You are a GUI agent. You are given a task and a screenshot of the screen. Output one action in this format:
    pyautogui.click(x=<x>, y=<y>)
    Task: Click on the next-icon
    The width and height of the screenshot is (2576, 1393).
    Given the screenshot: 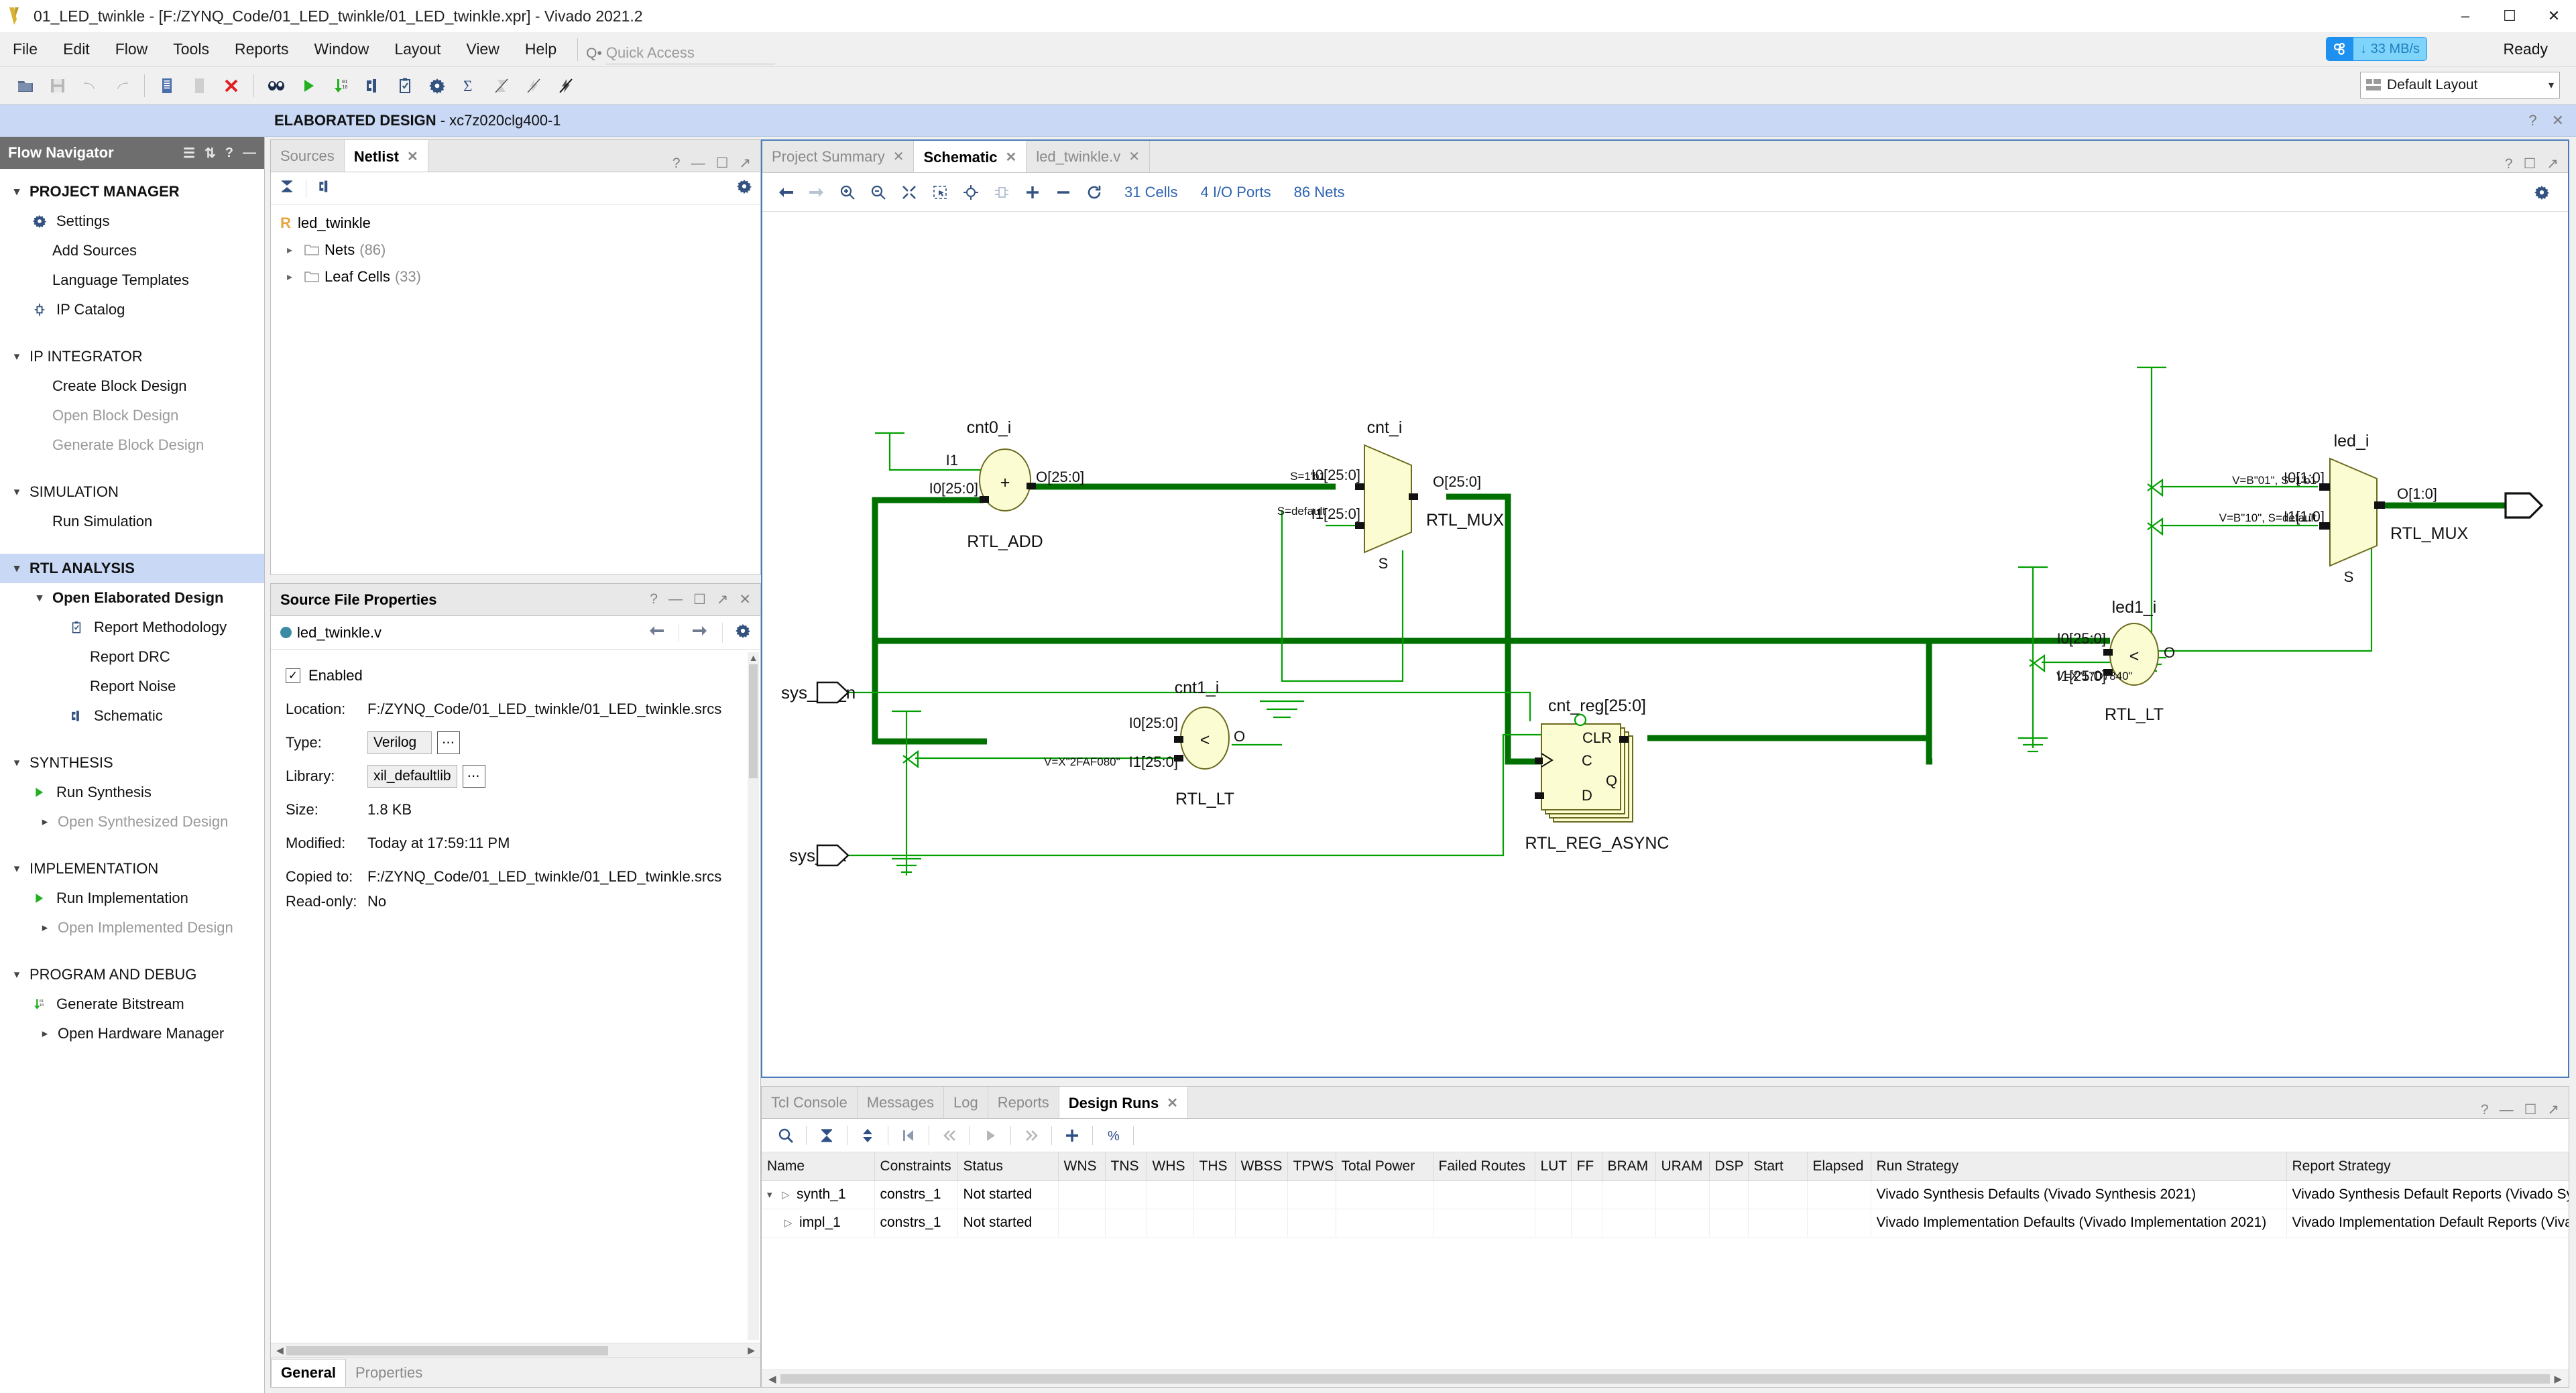 What is the action you would take?
    pyautogui.click(x=1031, y=1135)
    